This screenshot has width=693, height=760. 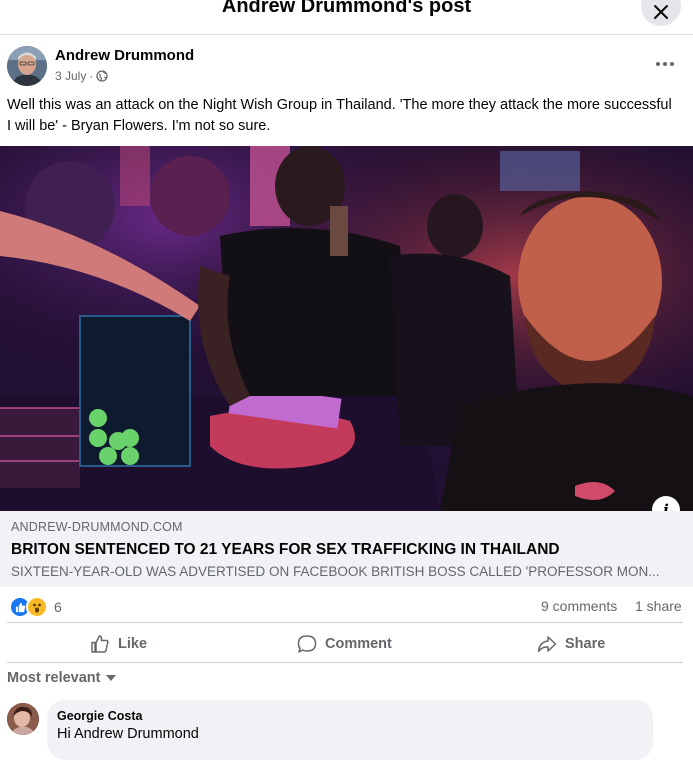 What do you see at coordinates (23, 719) in the screenshot?
I see `commenter-avatar` at bounding box center [23, 719].